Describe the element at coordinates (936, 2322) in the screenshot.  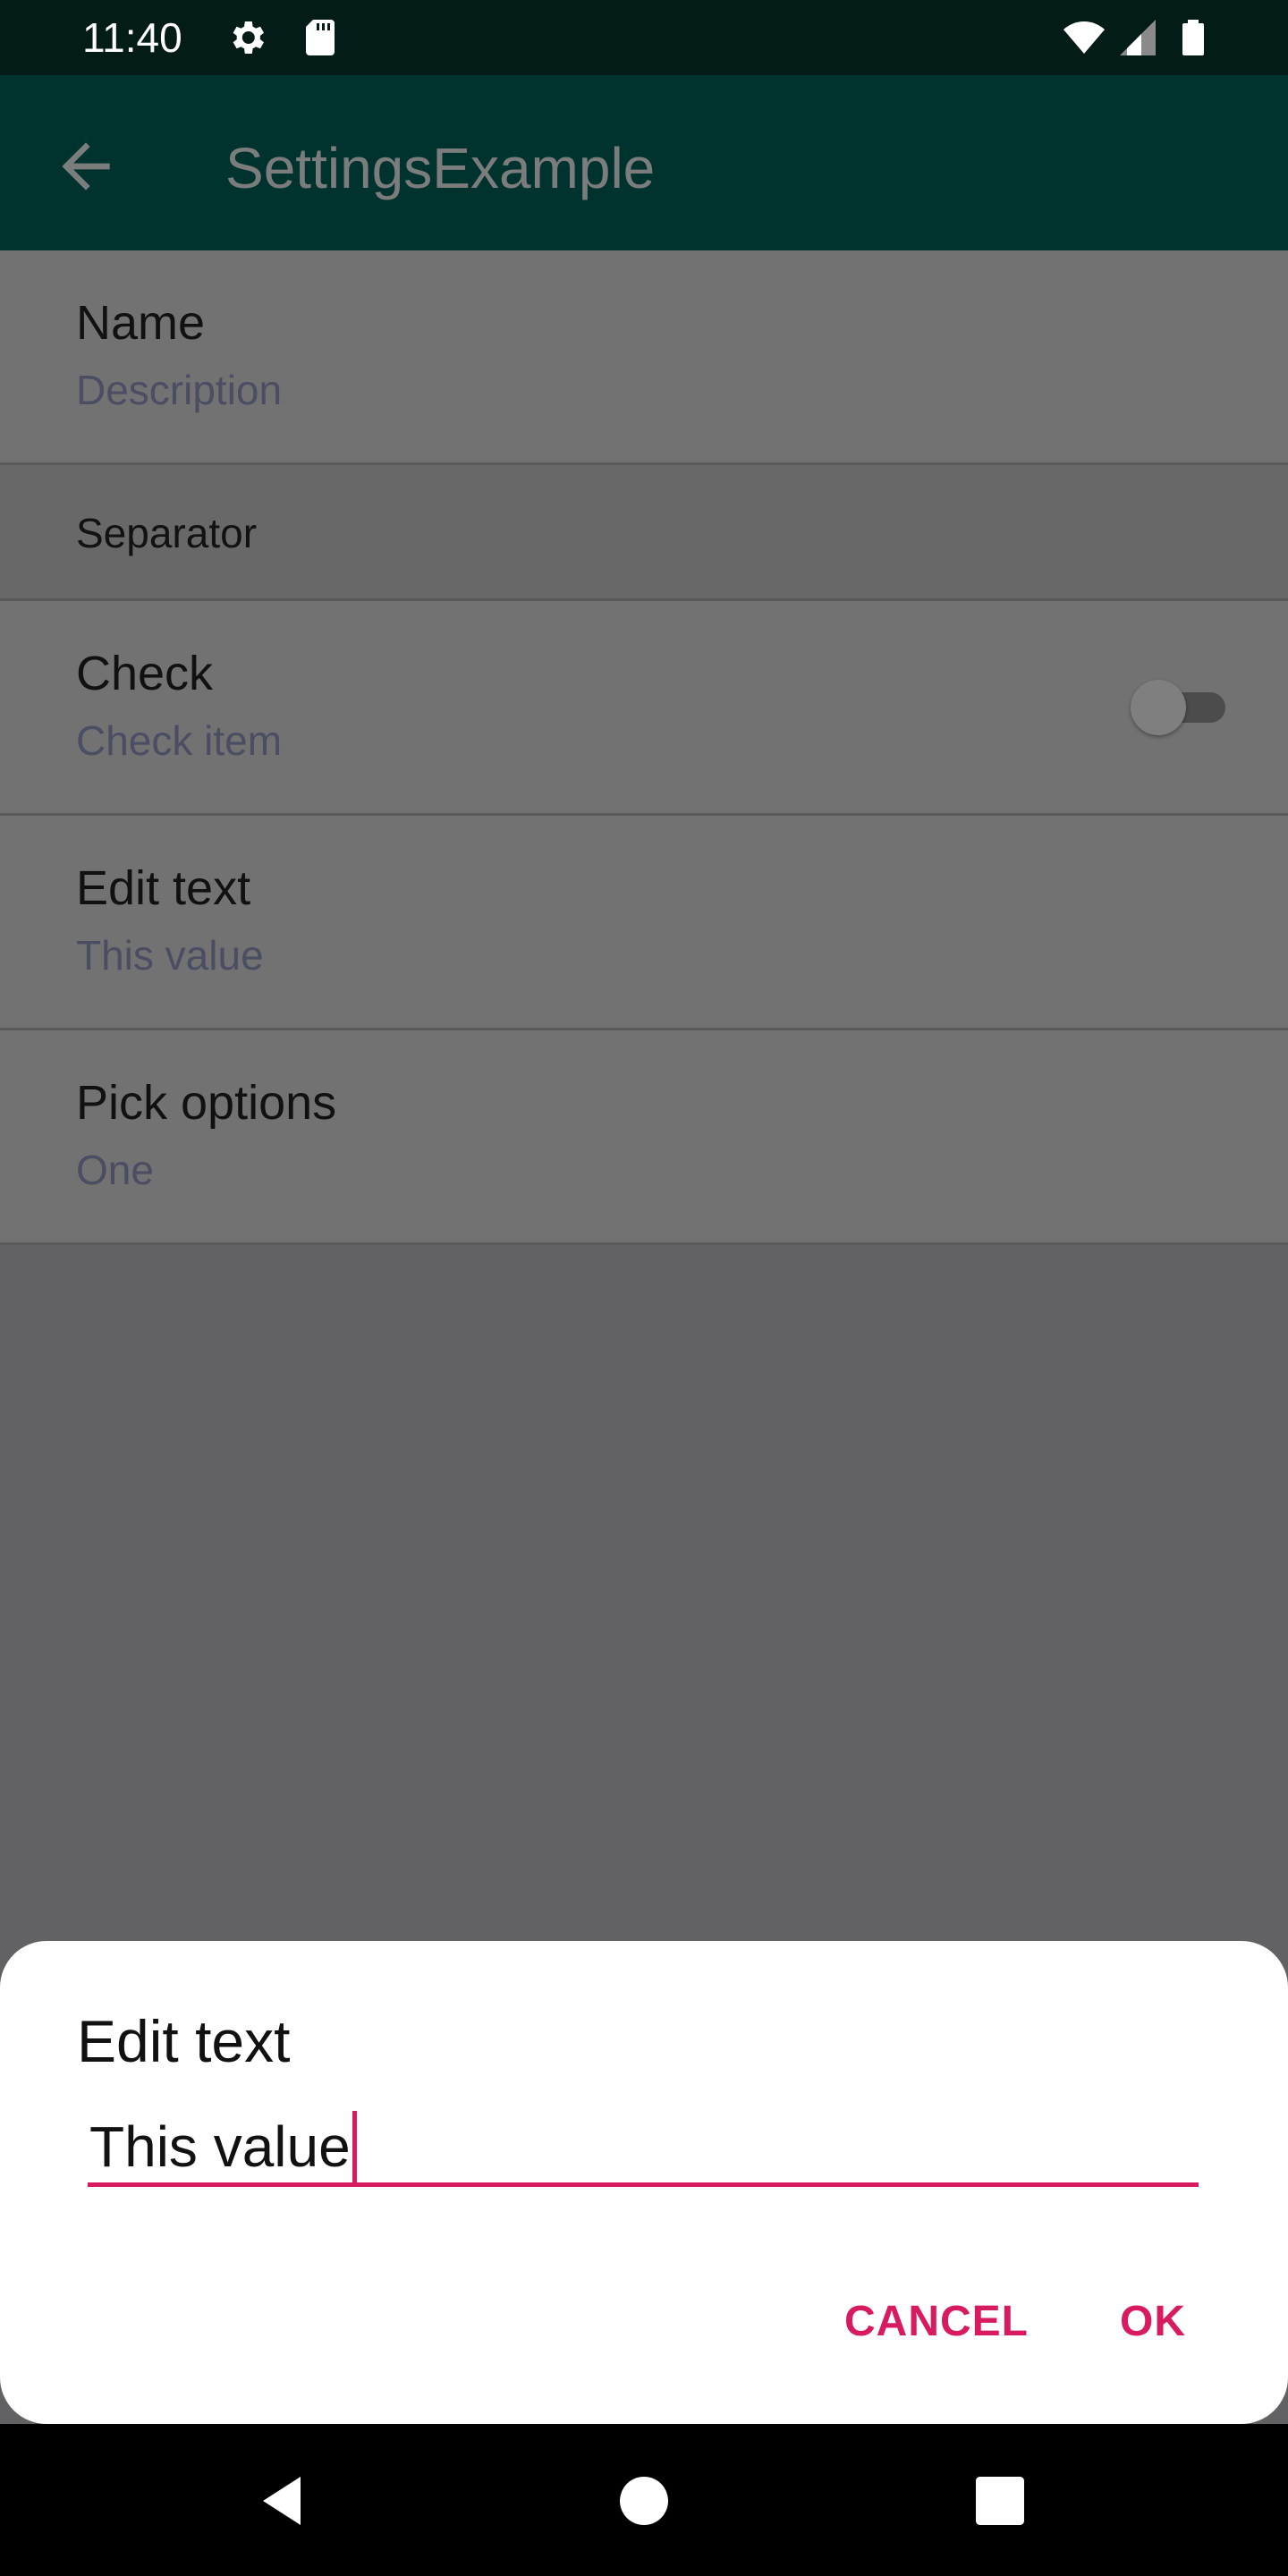
I see `cancel-button: CANCEL` at that location.